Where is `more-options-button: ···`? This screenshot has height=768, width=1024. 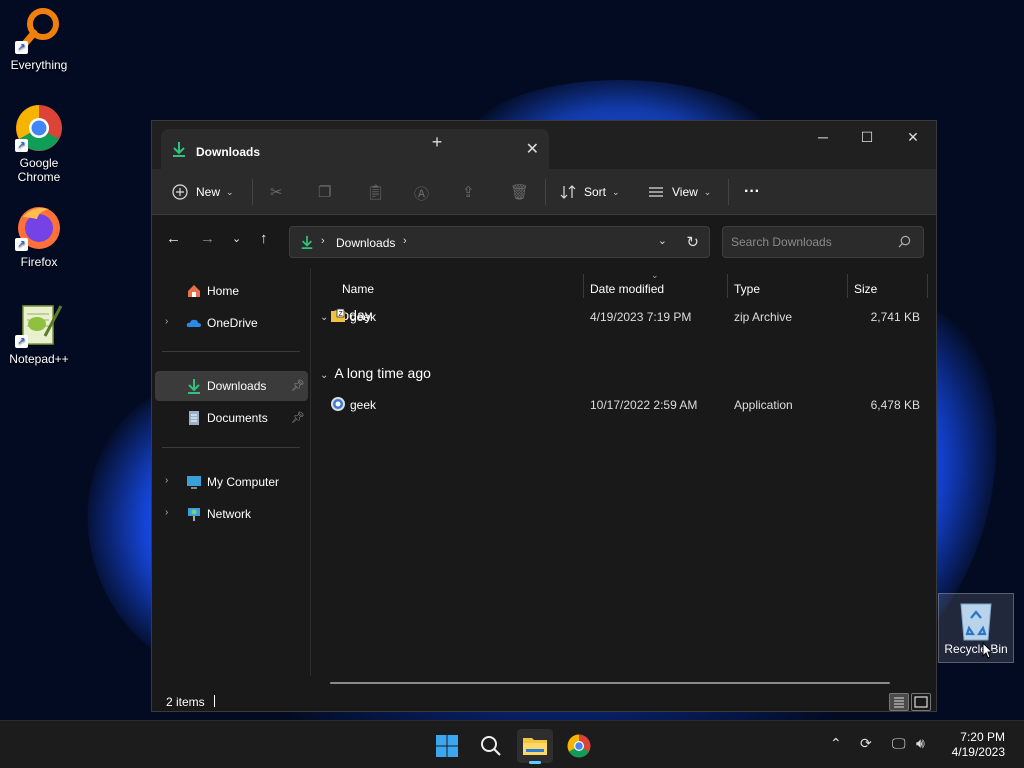
more-options-button: ··· is located at coordinates (752, 192).